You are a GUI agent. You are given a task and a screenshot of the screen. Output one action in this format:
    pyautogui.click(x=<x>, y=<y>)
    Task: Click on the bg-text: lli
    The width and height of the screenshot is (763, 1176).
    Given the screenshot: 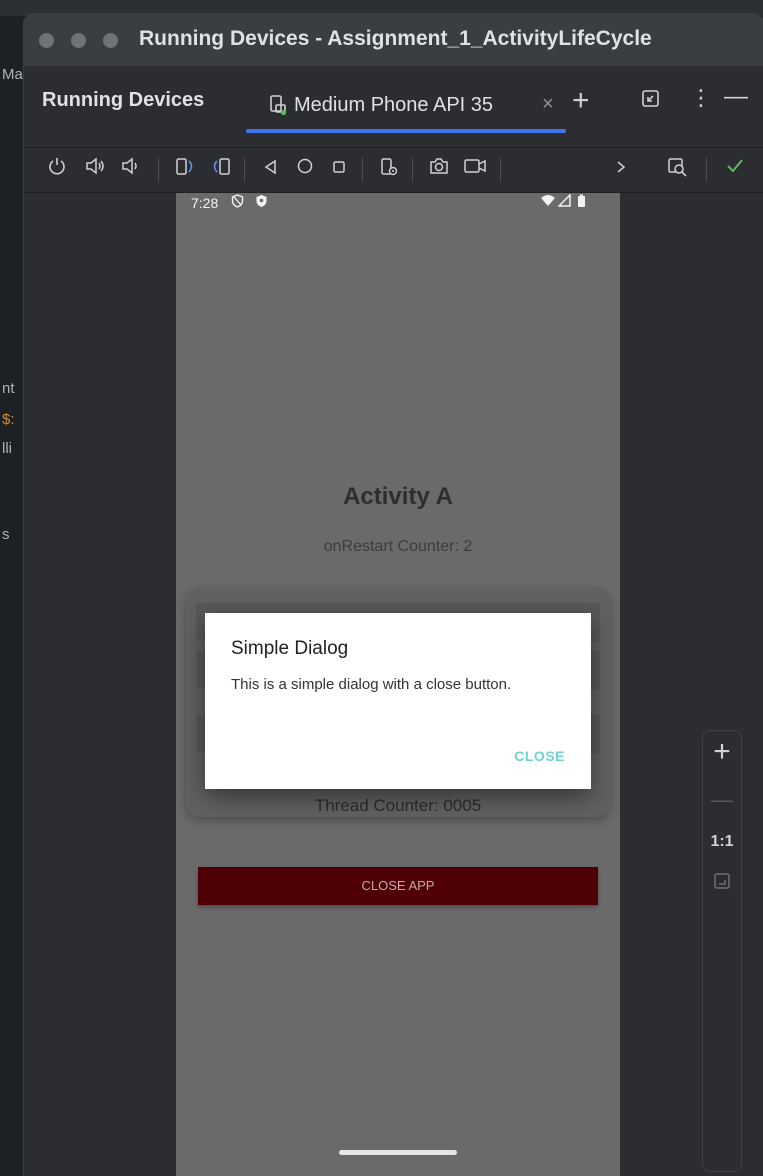 What is the action you would take?
    pyautogui.click(x=7, y=448)
    